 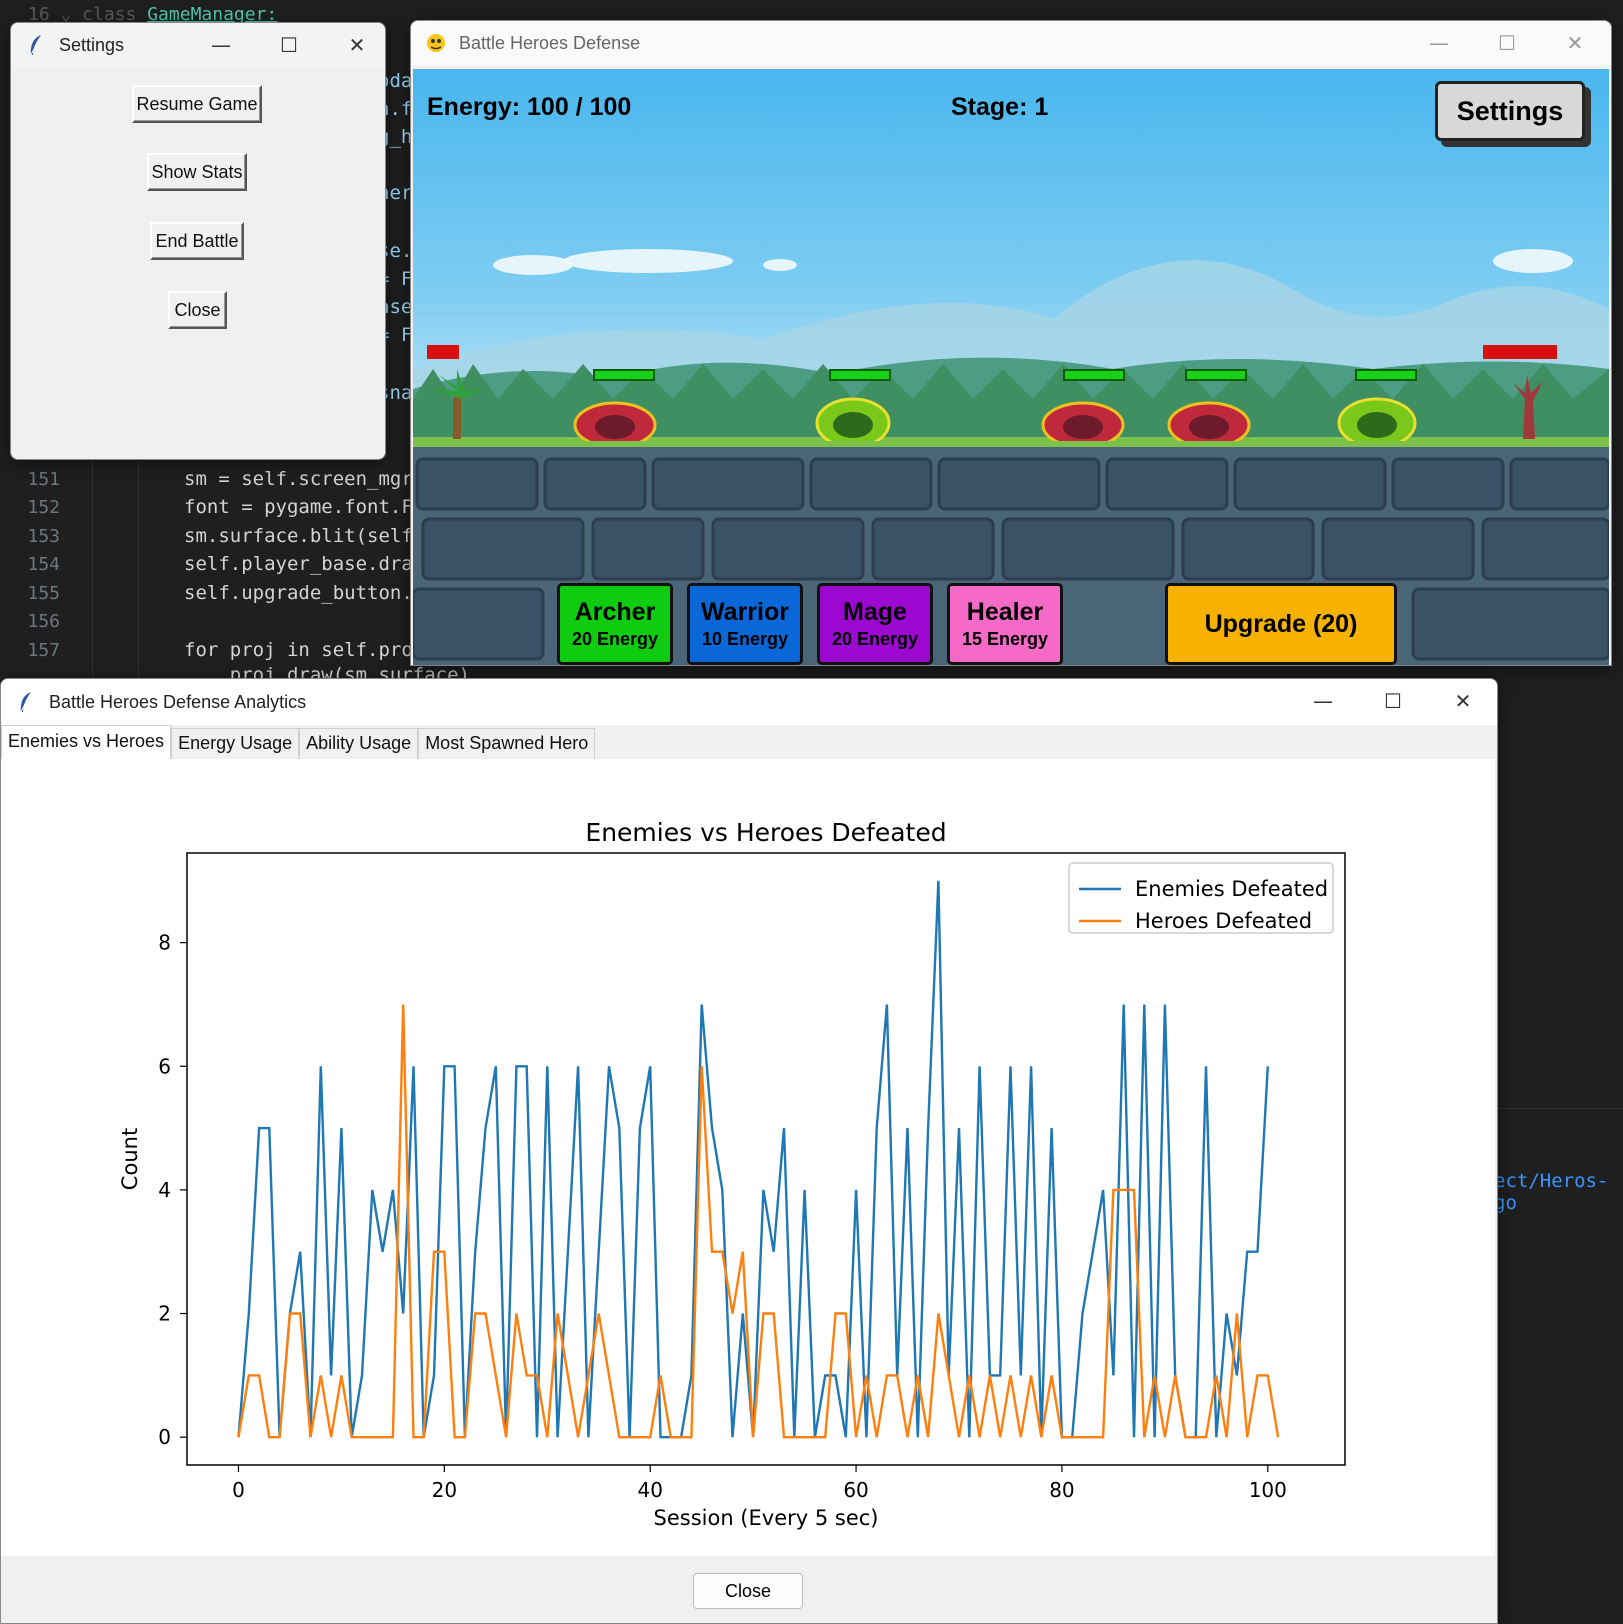 I want to click on line-number: 151, so click(x=43, y=479).